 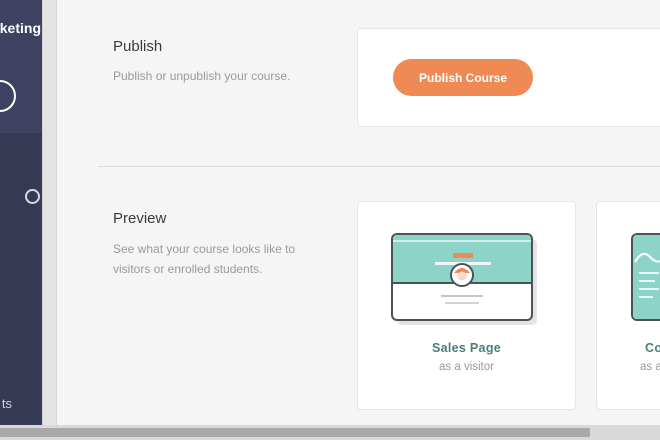 I want to click on course-page-illustration-icon, so click(x=645, y=277).